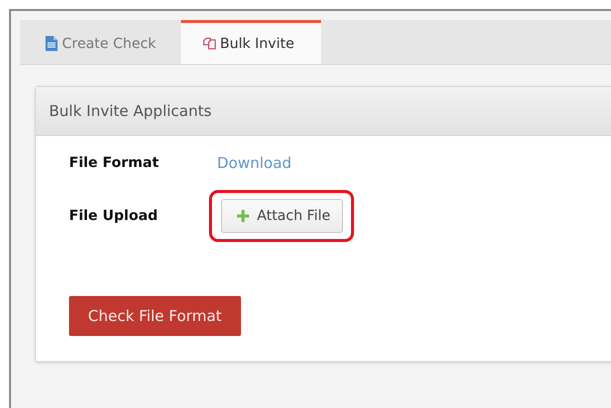  Describe the element at coordinates (254, 163) in the screenshot. I see `download-link: Download` at that location.